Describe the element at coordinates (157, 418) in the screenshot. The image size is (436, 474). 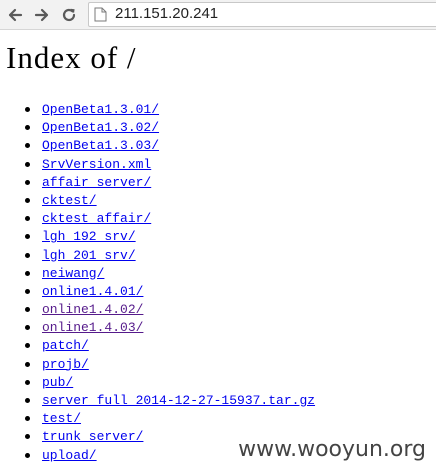
I see `list-item: test/` at that location.